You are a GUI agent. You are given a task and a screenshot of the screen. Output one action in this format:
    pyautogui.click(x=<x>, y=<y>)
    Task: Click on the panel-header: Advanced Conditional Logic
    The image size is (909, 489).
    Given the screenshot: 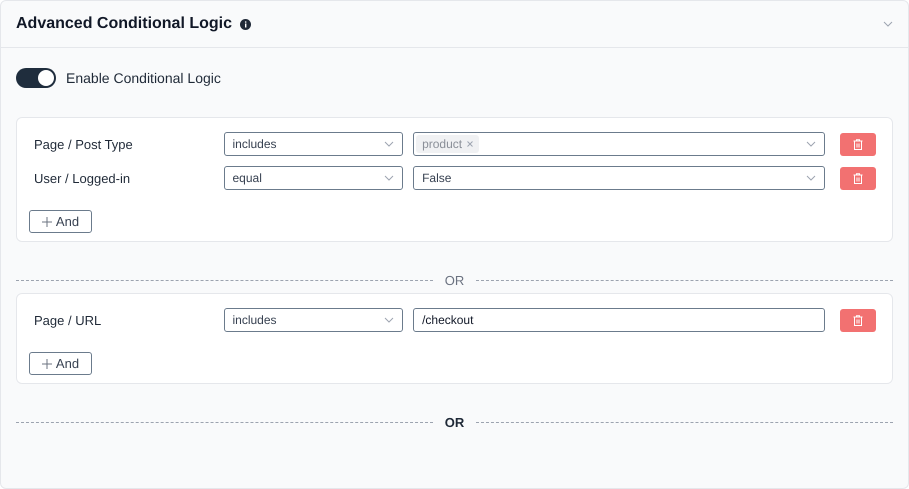 What is the action you would take?
    pyautogui.click(x=454, y=24)
    